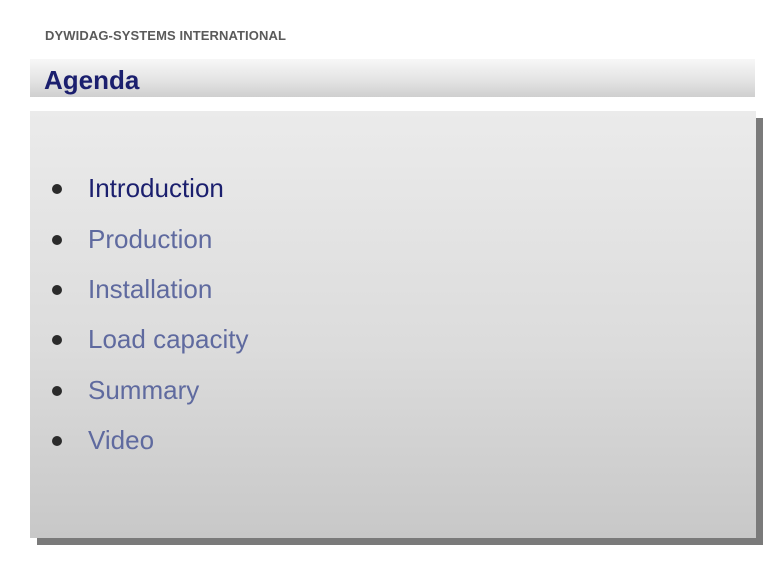 The image size is (780, 570). Describe the element at coordinates (168, 339) in the screenshot. I see `agenda-item-label: Load capacity` at that location.